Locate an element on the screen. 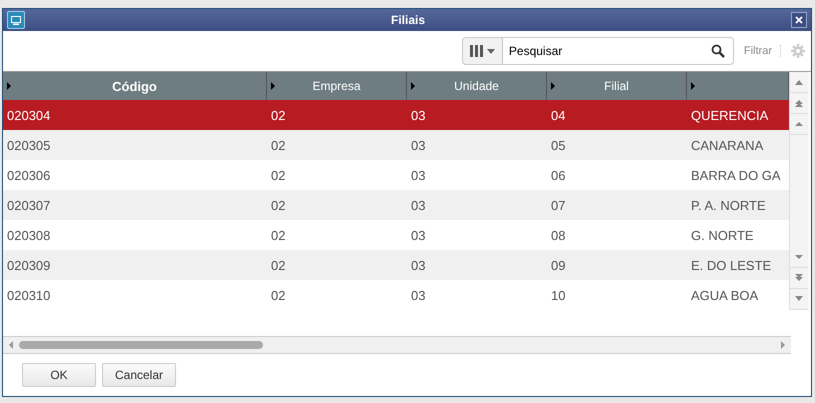  column-header: Unidade is located at coordinates (477, 86).